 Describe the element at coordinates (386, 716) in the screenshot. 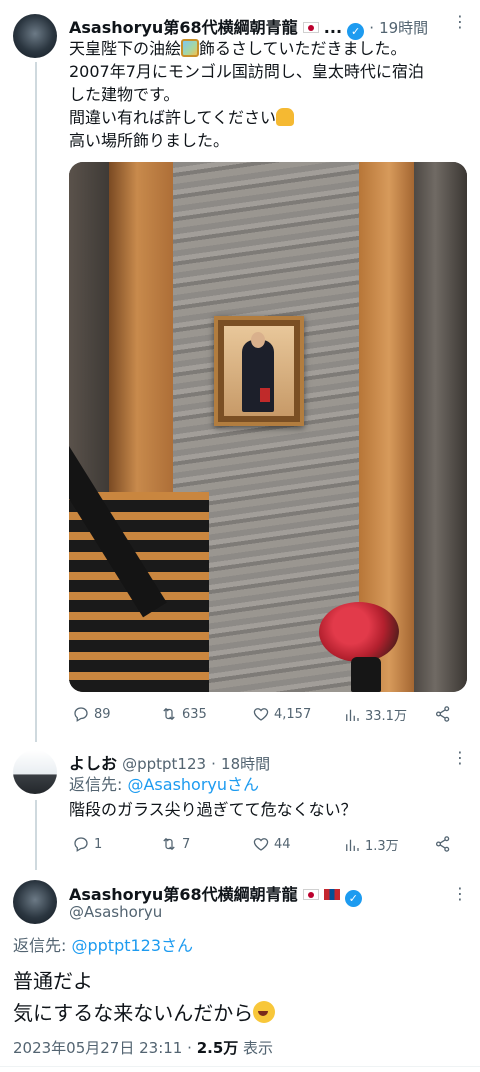

I see `views-count: 33.1万` at that location.